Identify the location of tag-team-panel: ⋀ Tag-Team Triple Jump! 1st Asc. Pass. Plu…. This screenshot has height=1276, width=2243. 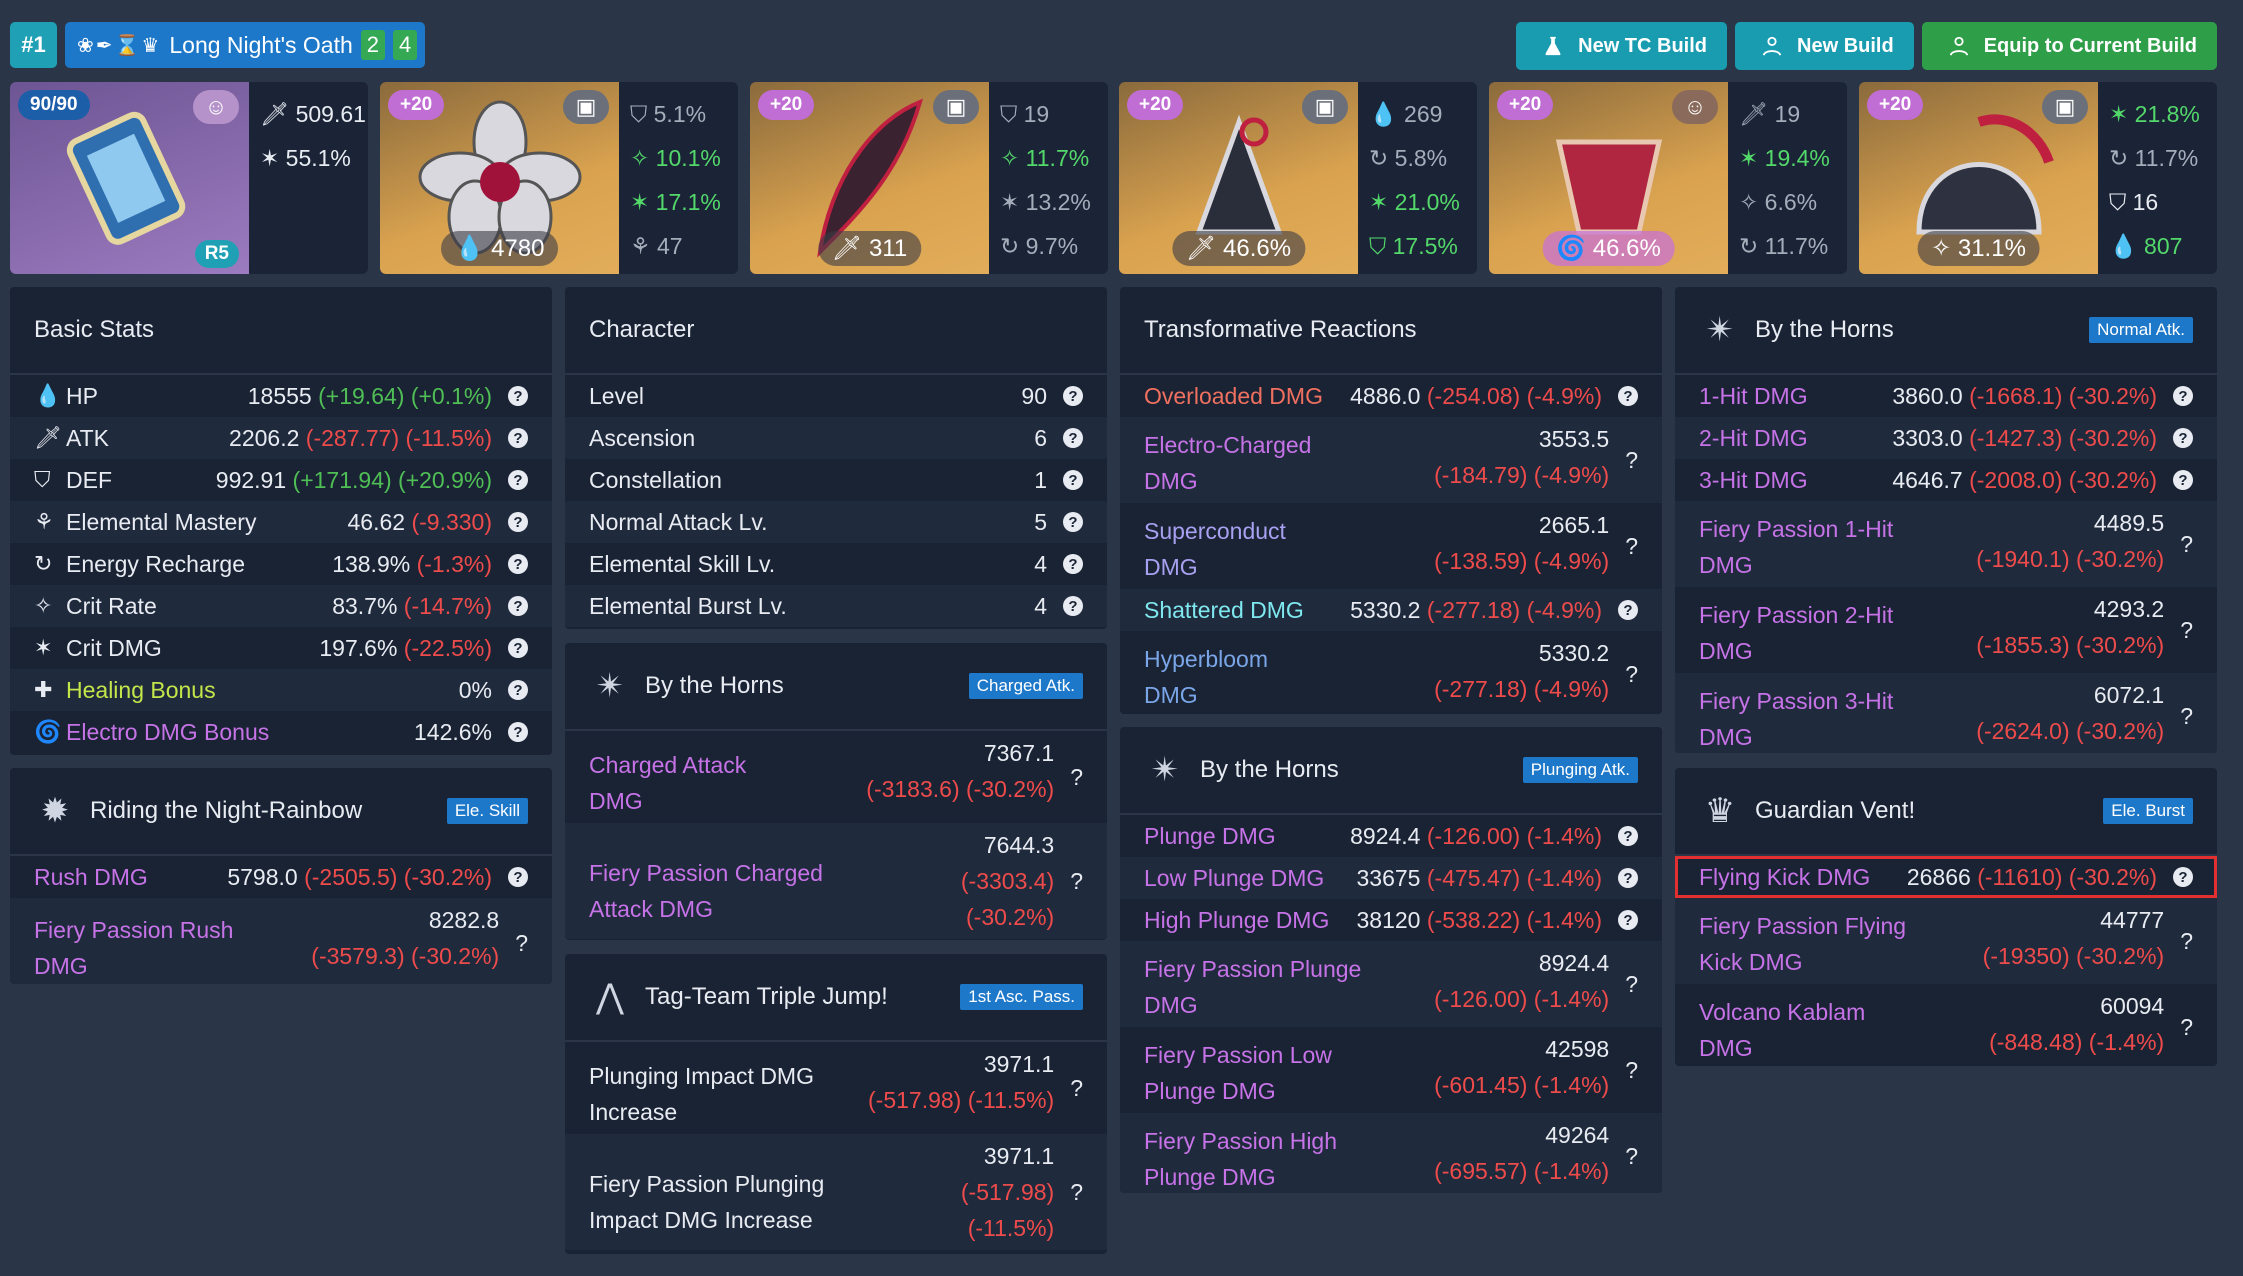
(836, 1104).